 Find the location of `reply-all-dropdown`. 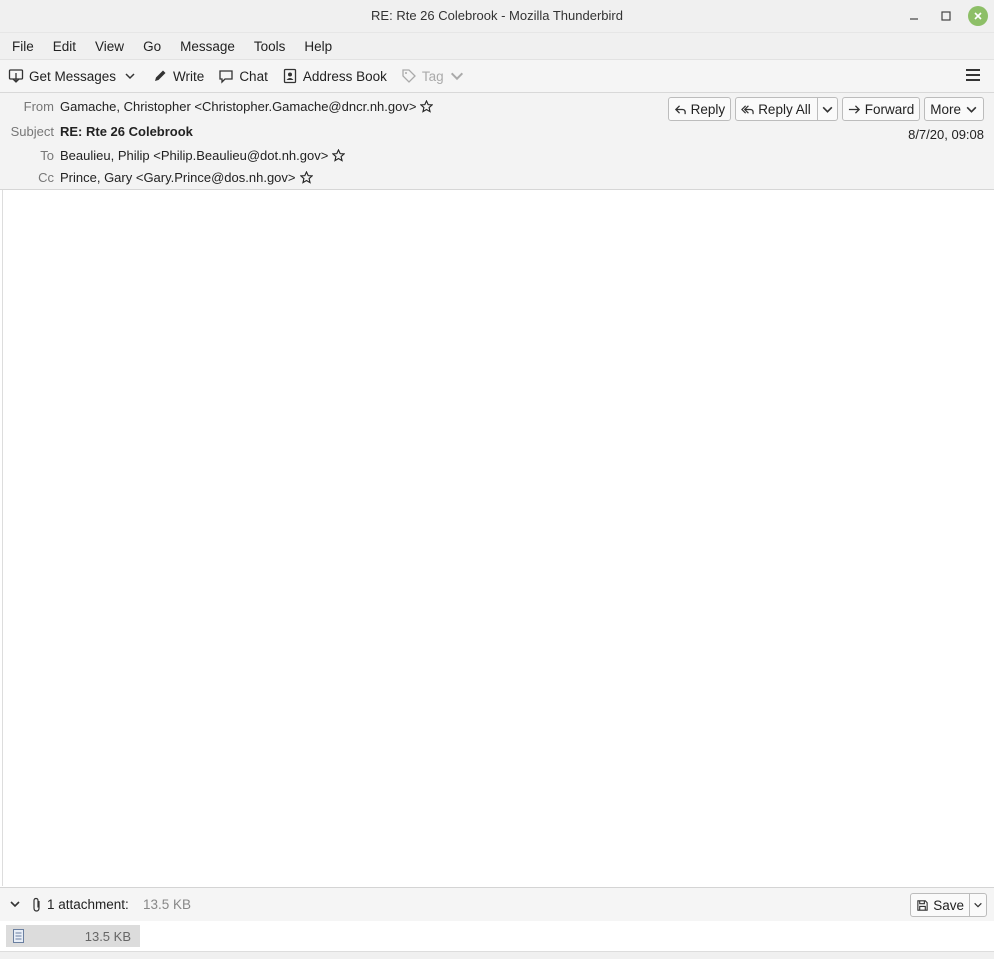

reply-all-dropdown is located at coordinates (826, 109).